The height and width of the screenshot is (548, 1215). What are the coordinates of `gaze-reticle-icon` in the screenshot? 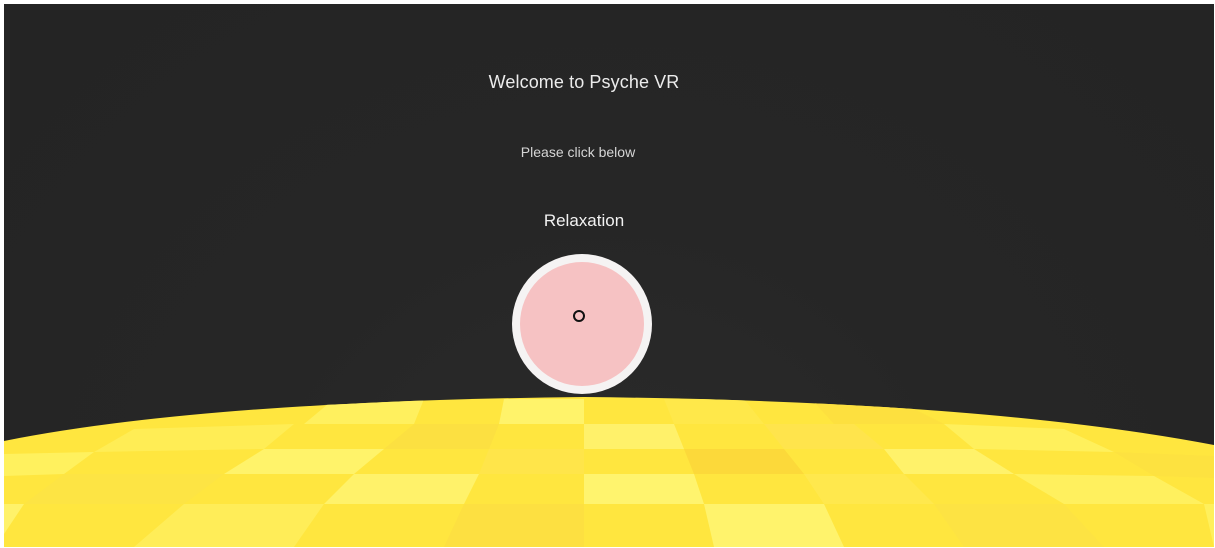 It's located at (579, 316).